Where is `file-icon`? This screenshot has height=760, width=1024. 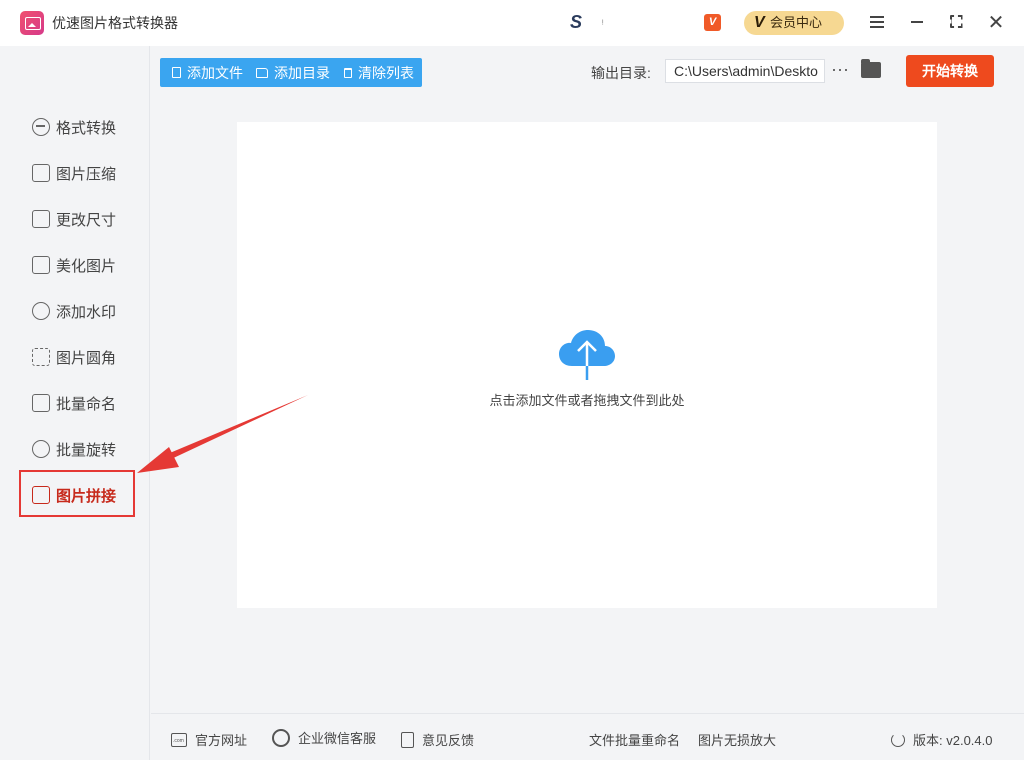 file-icon is located at coordinates (176, 72).